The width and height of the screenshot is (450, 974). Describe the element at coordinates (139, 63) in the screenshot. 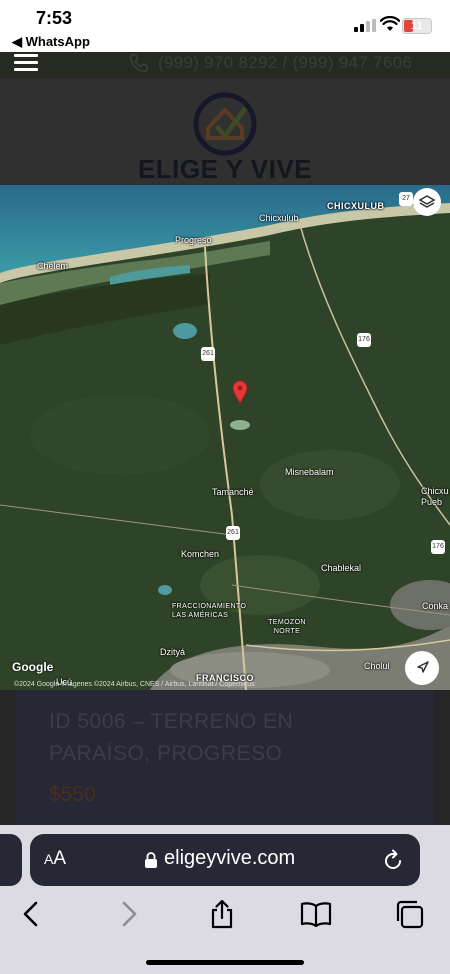

I see `phone-icon` at that location.